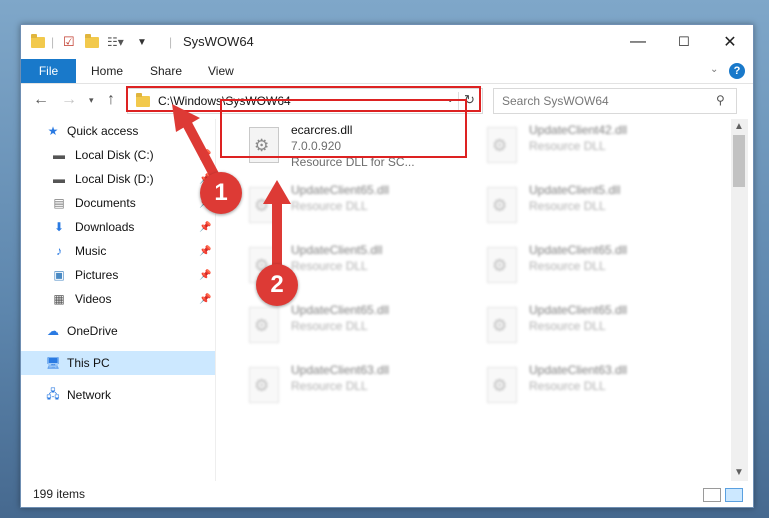 The image size is (769, 518). Describe the element at coordinates (53, 393) in the screenshot. I see `network-icon: 🖧` at that location.